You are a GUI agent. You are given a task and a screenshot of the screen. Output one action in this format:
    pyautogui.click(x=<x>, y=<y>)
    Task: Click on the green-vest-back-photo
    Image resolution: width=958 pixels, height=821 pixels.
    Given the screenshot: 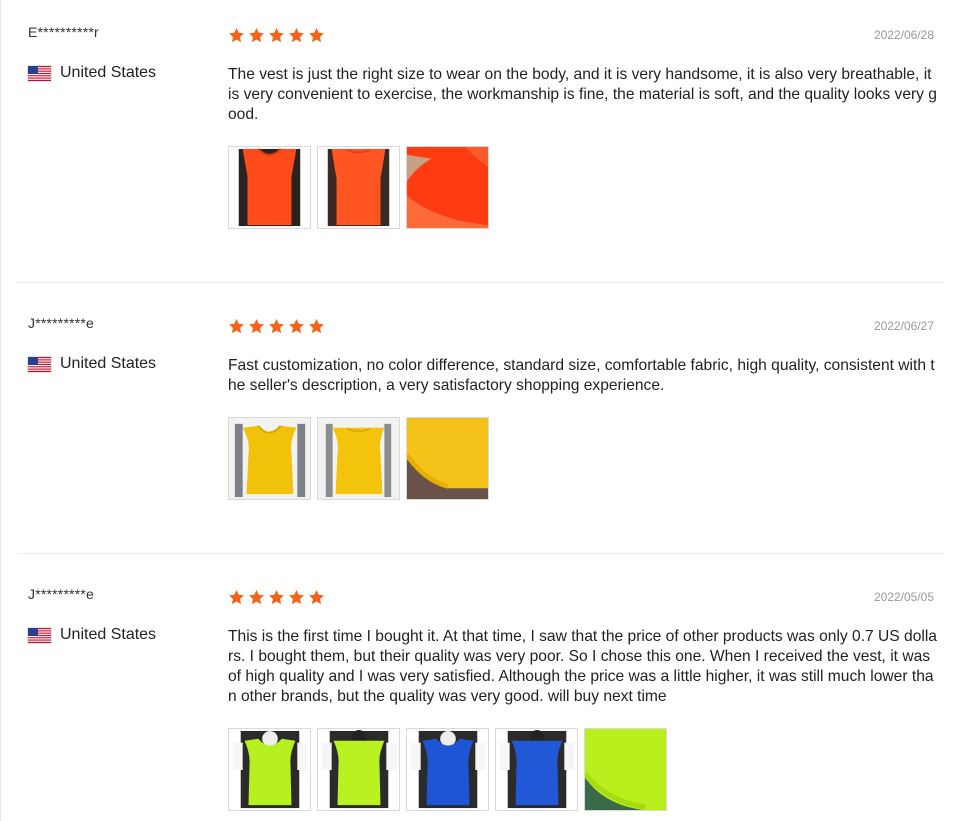 What is the action you would take?
    pyautogui.click(x=358, y=769)
    